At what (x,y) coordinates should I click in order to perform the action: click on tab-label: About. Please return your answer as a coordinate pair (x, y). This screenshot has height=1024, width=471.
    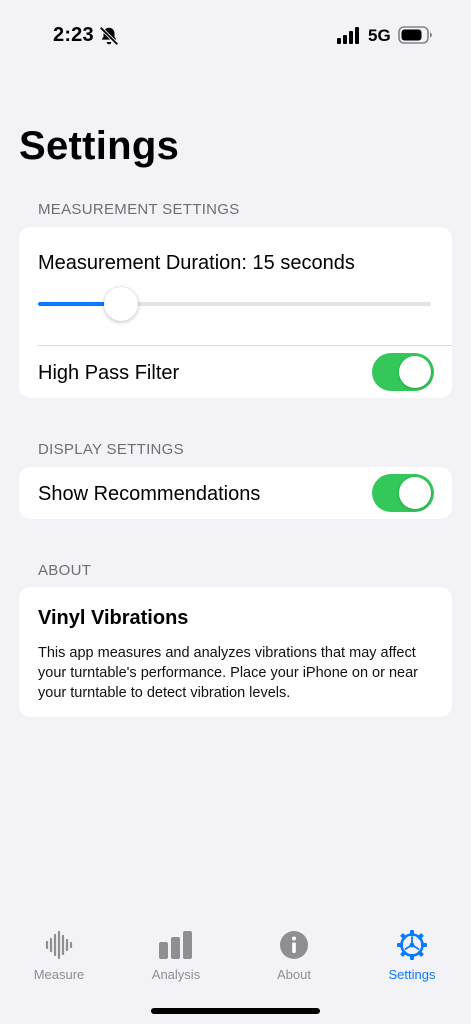
    Looking at the image, I should click on (294, 974).